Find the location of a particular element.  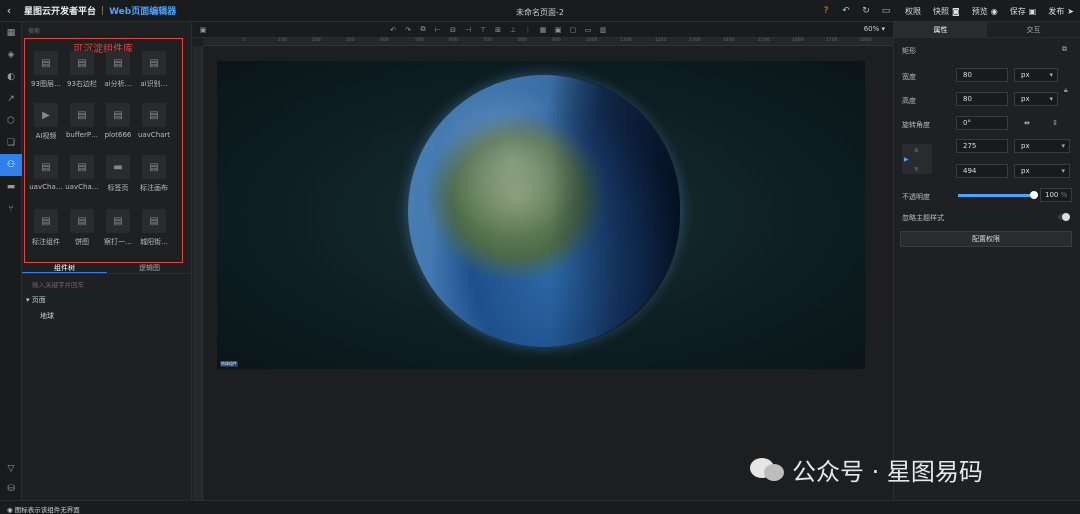

y-unit-select: px ▾ is located at coordinates (1042, 171).